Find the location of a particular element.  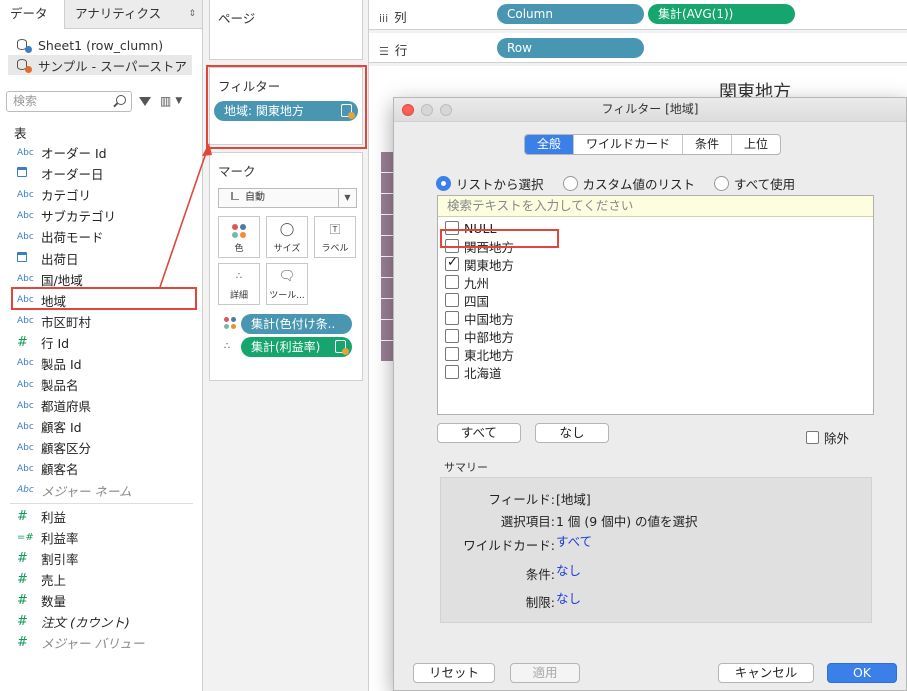

field-item: # 数量 is located at coordinates (101, 600).